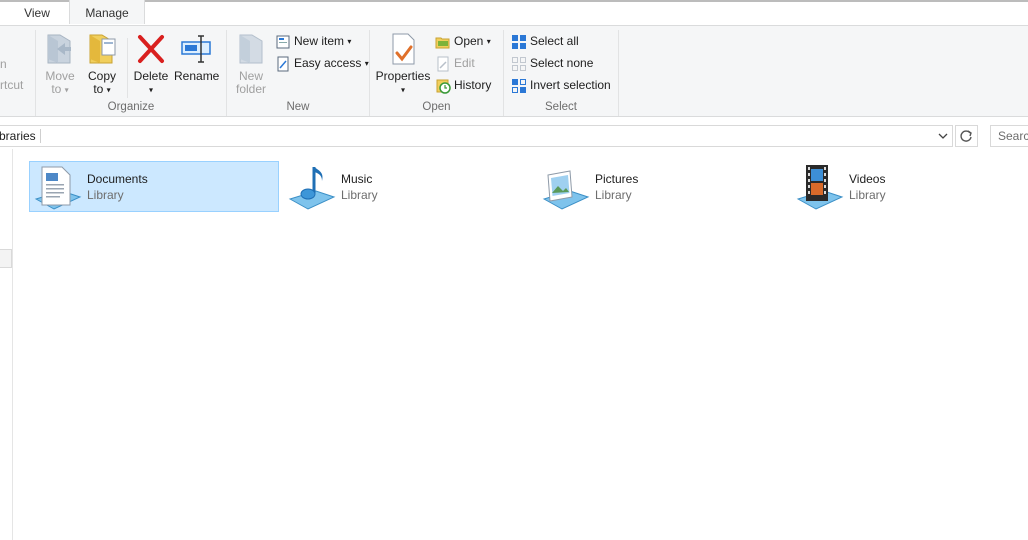 The height and width of the screenshot is (540, 1028). Describe the element at coordinates (58, 188) in the screenshot. I see `documents-library-icon` at that location.